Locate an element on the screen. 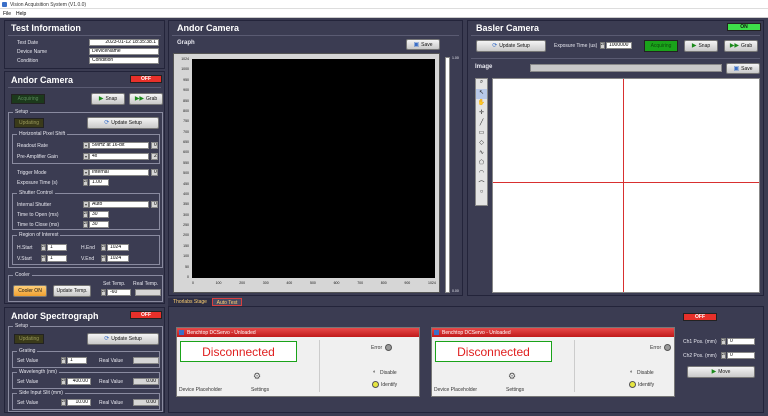 The width and height of the screenshot is (768, 416). andor-snap-button: ▶ Snap is located at coordinates (108, 99).